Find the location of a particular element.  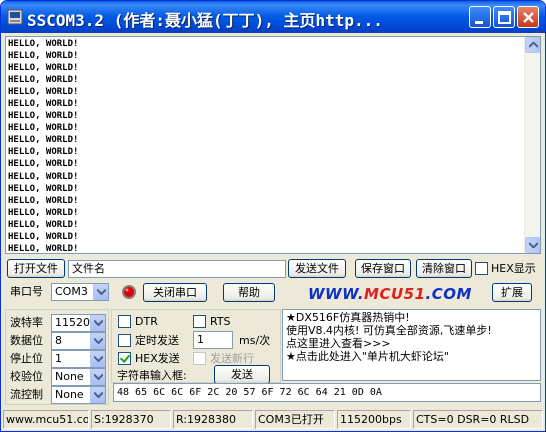

databits-select: 8 is located at coordinates (78, 341).